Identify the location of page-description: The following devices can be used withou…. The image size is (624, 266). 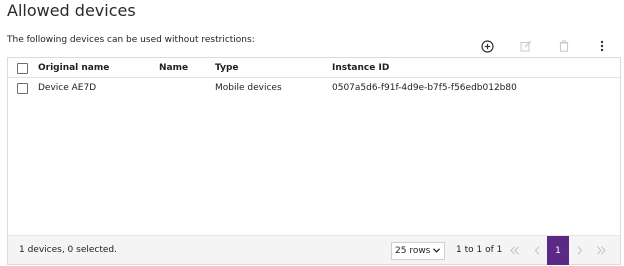
(131, 40).